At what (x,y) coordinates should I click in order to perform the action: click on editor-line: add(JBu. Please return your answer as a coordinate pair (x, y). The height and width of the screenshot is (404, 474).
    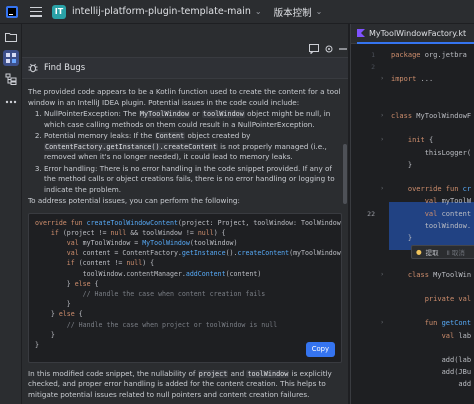
    Looking at the image, I should click on (431, 372).